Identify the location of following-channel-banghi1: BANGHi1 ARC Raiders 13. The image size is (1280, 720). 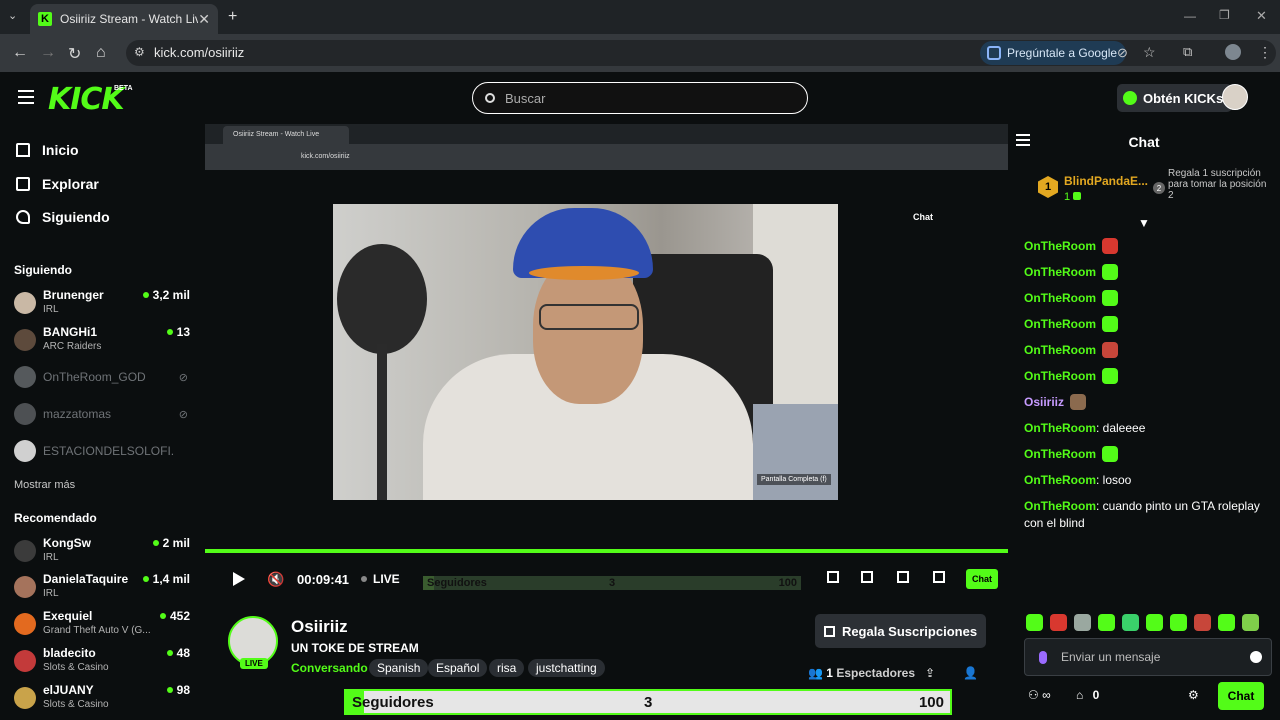
(103, 342).